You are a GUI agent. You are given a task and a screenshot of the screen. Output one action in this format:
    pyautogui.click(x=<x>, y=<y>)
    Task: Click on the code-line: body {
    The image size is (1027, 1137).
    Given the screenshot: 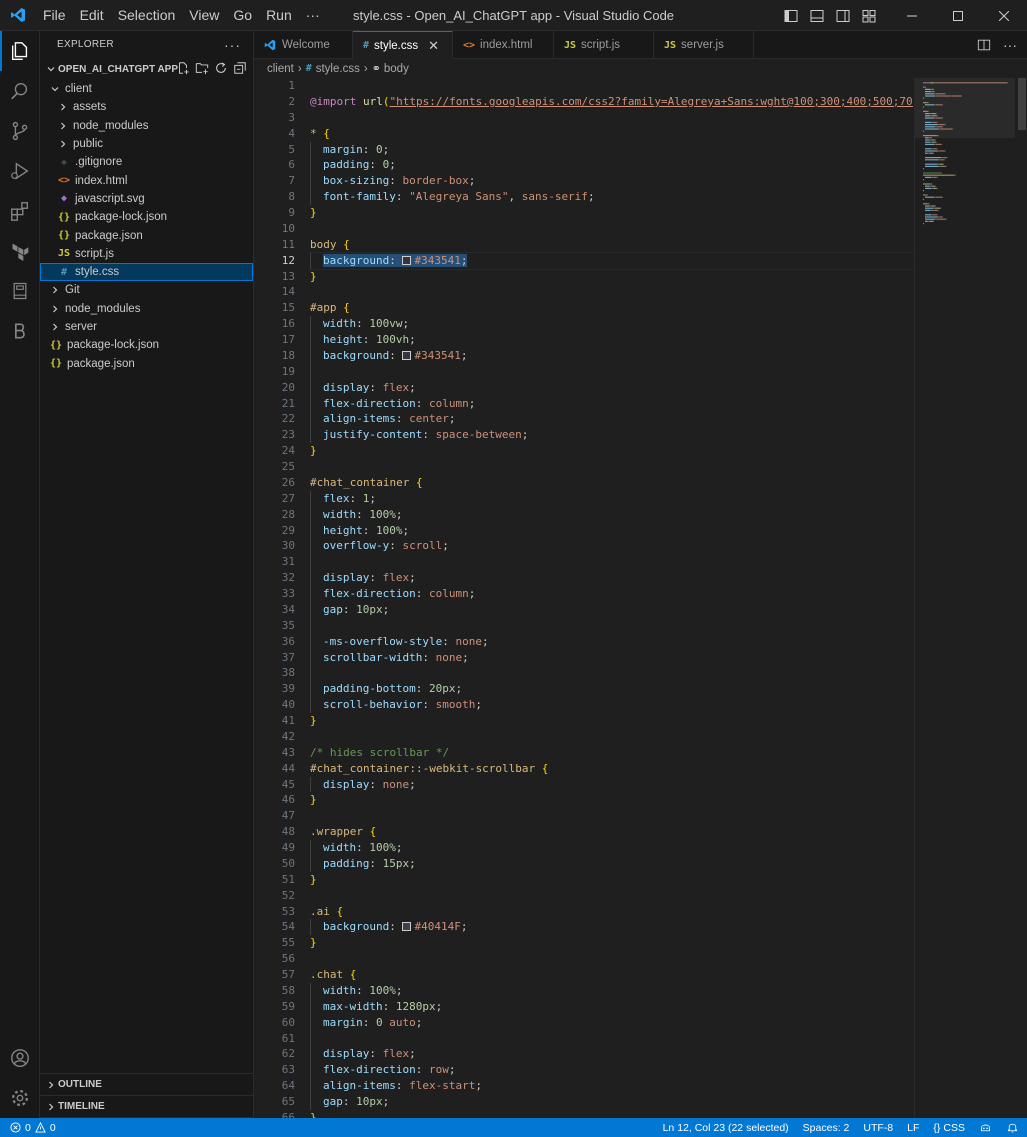 What is the action you would take?
    pyautogui.click(x=611, y=245)
    